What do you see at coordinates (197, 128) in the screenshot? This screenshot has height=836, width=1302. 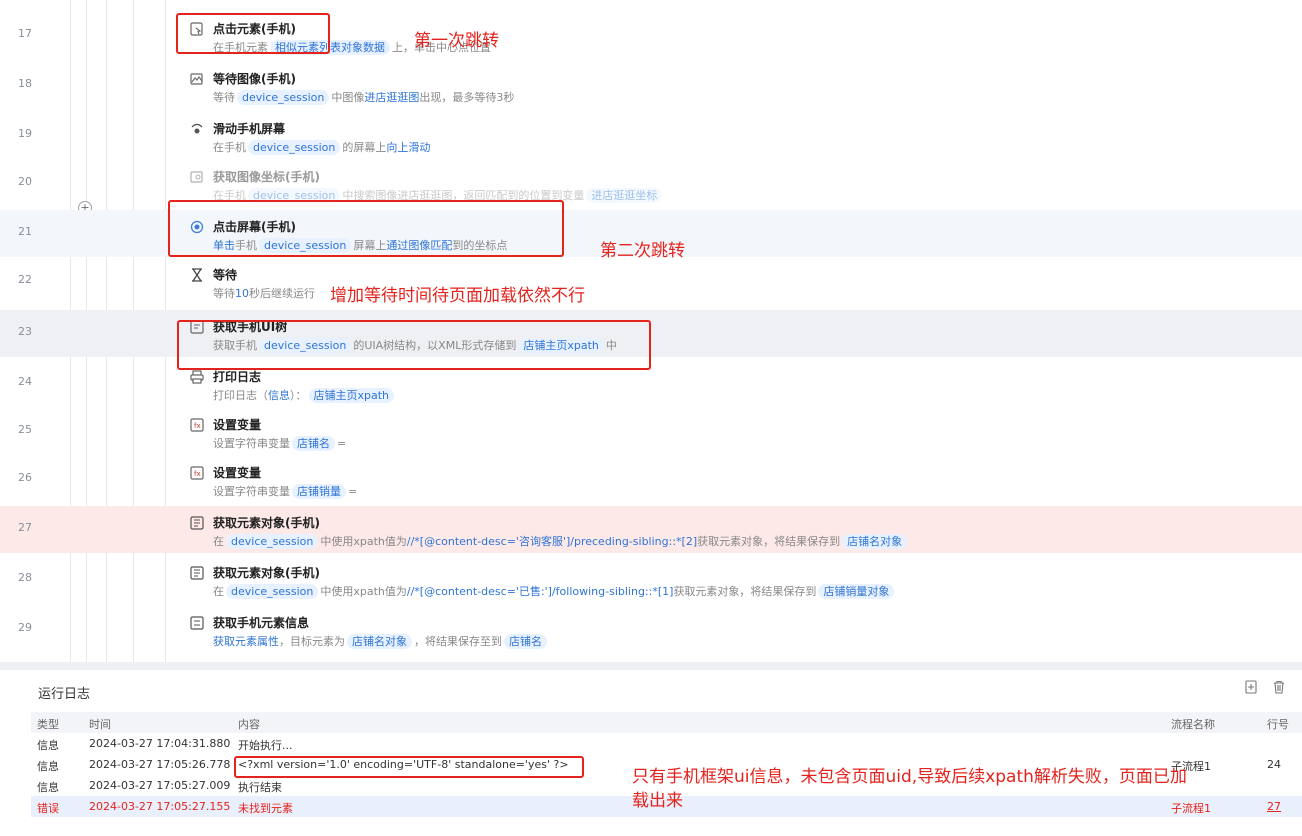 I see `swipe-icon` at bounding box center [197, 128].